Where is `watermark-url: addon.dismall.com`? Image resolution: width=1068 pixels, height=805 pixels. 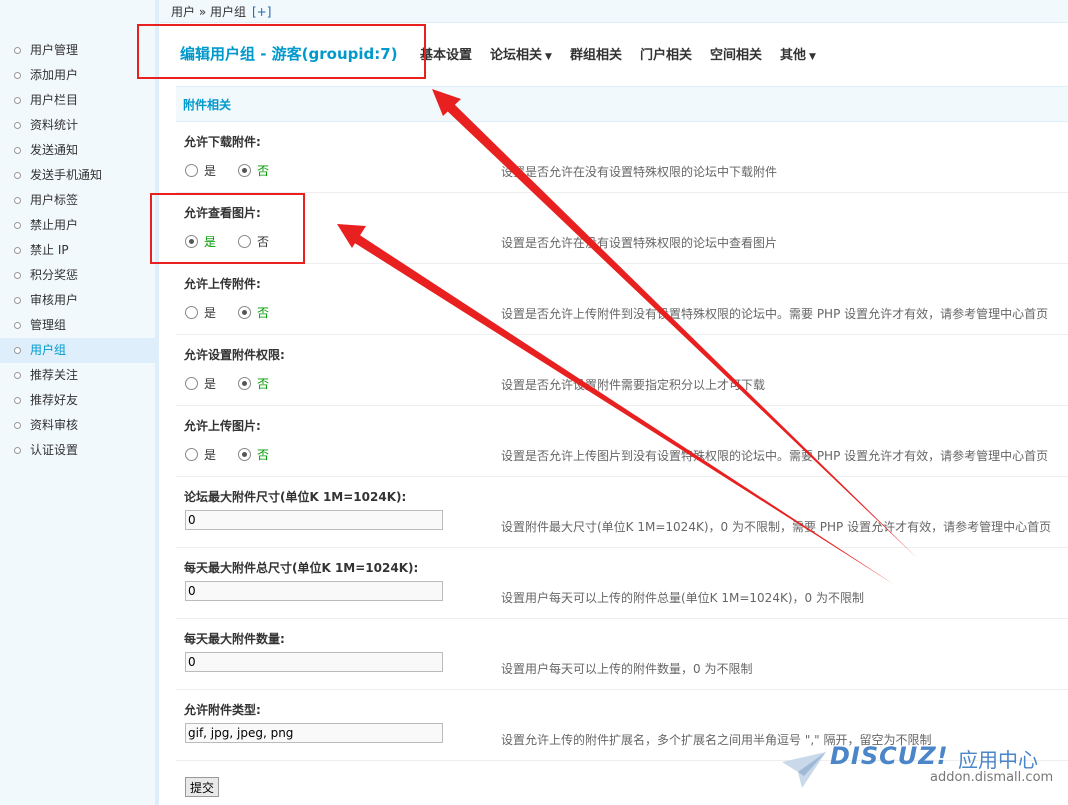 watermark-url: addon.dismall.com is located at coordinates (992, 777).